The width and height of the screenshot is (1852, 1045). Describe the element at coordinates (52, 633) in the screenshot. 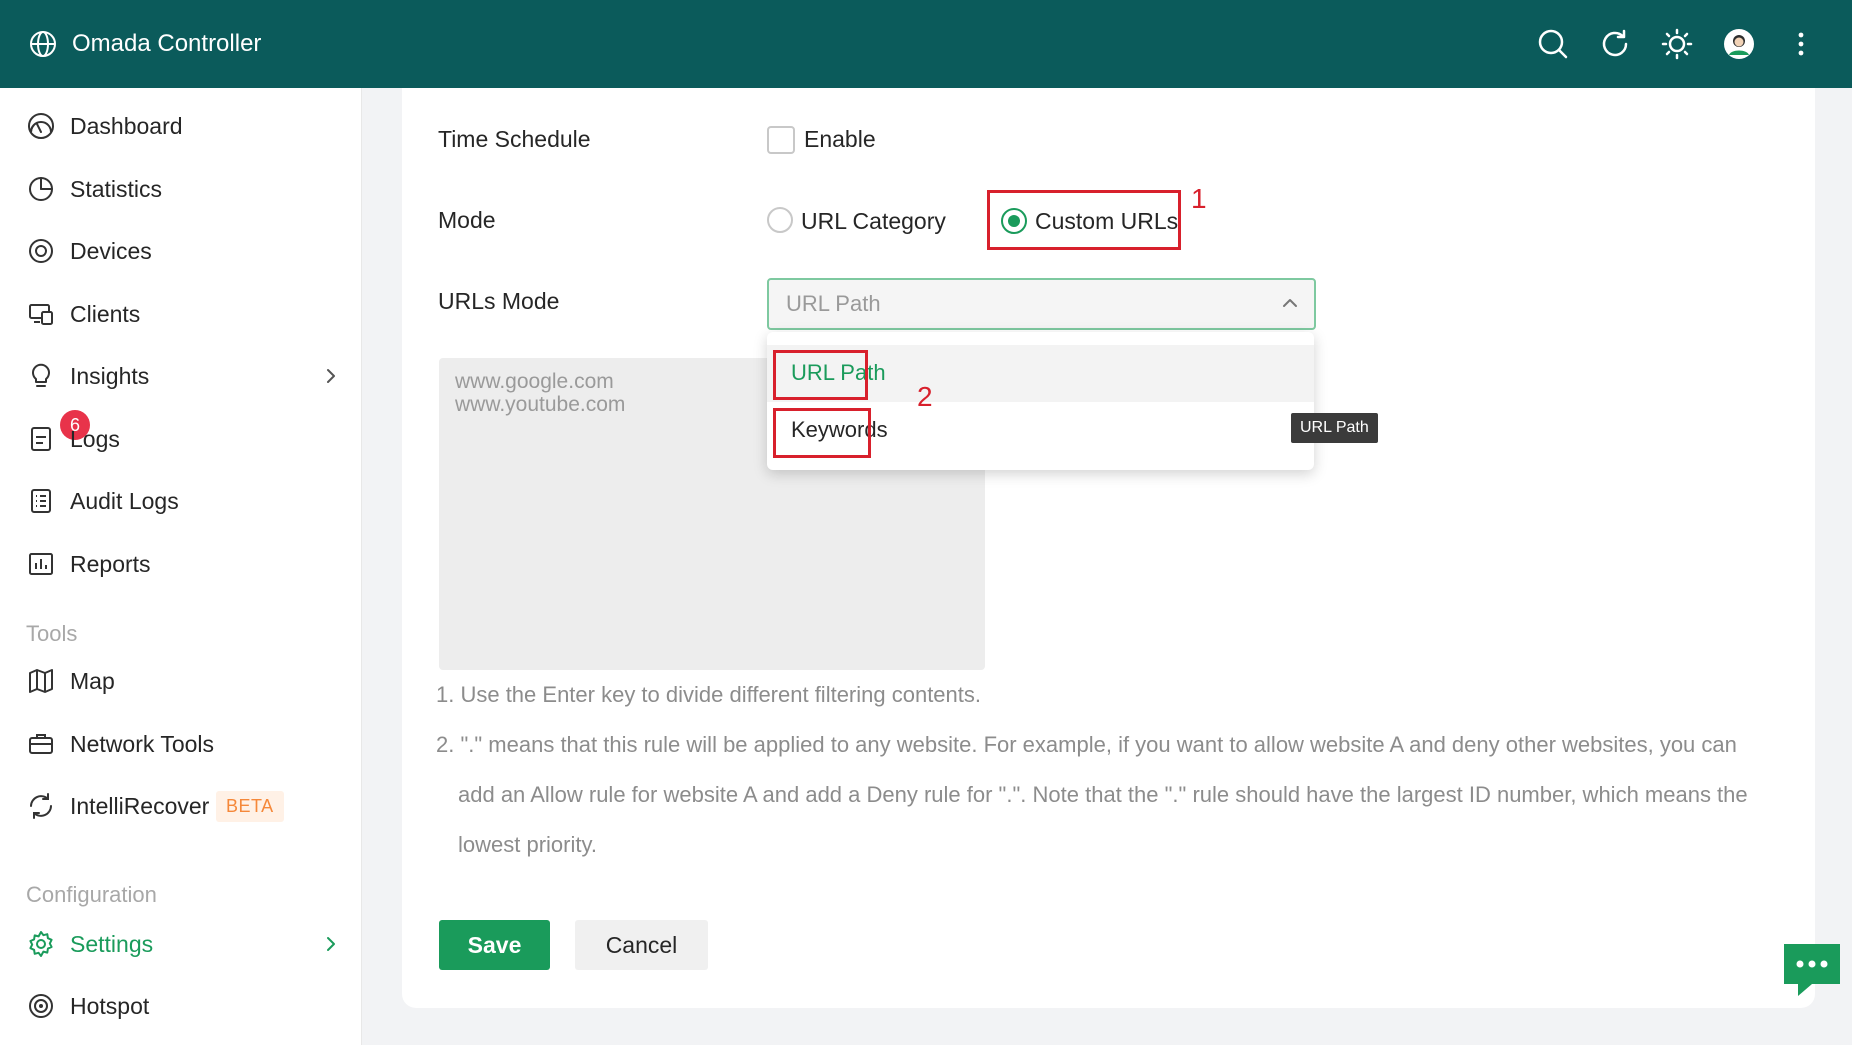

I see `section-title-tools: Tools` at that location.